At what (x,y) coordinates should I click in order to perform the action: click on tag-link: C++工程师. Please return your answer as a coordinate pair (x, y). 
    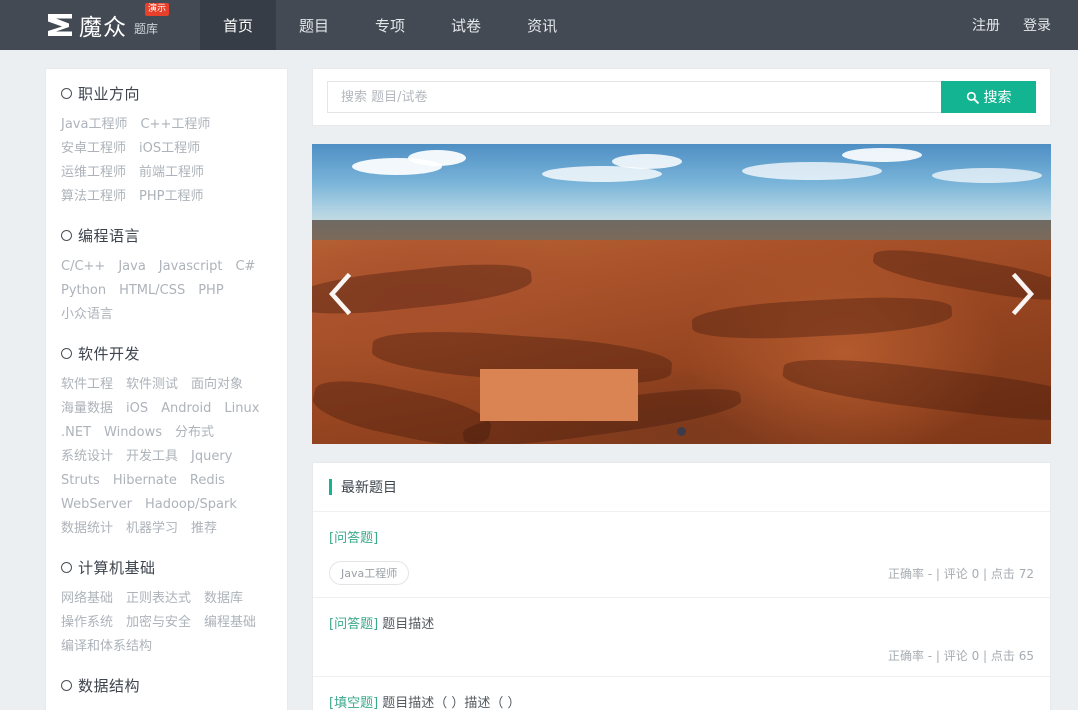
    Looking at the image, I should click on (175, 124).